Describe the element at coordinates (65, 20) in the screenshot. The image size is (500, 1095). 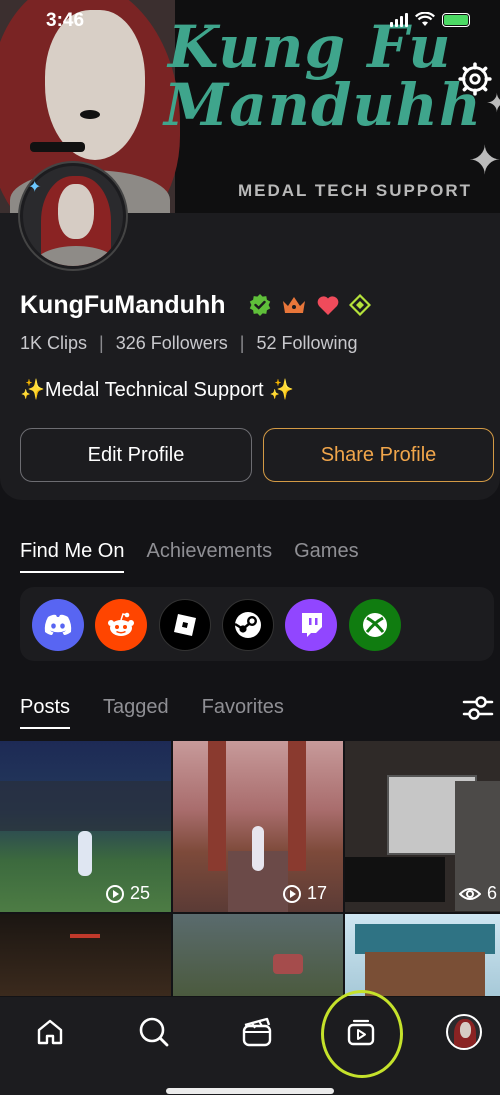
I see `status-time: 3:46` at that location.